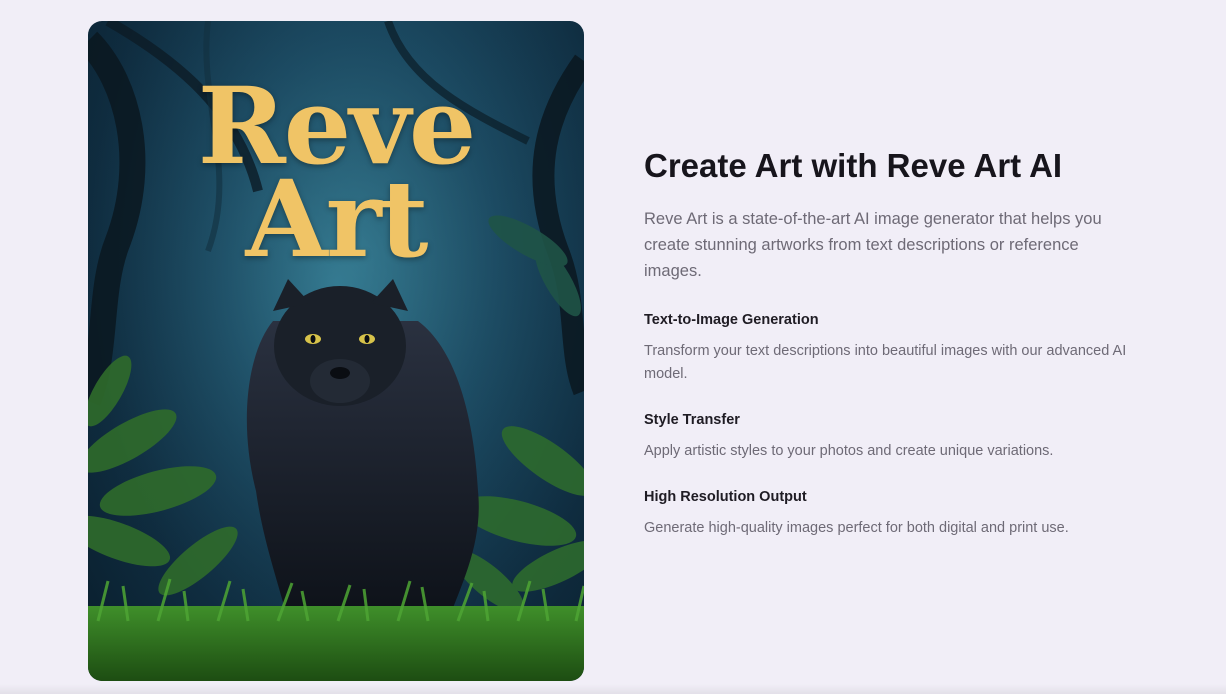 This screenshot has height=694, width=1226. I want to click on artwork-title-line-2: Art, so click(336, 219).